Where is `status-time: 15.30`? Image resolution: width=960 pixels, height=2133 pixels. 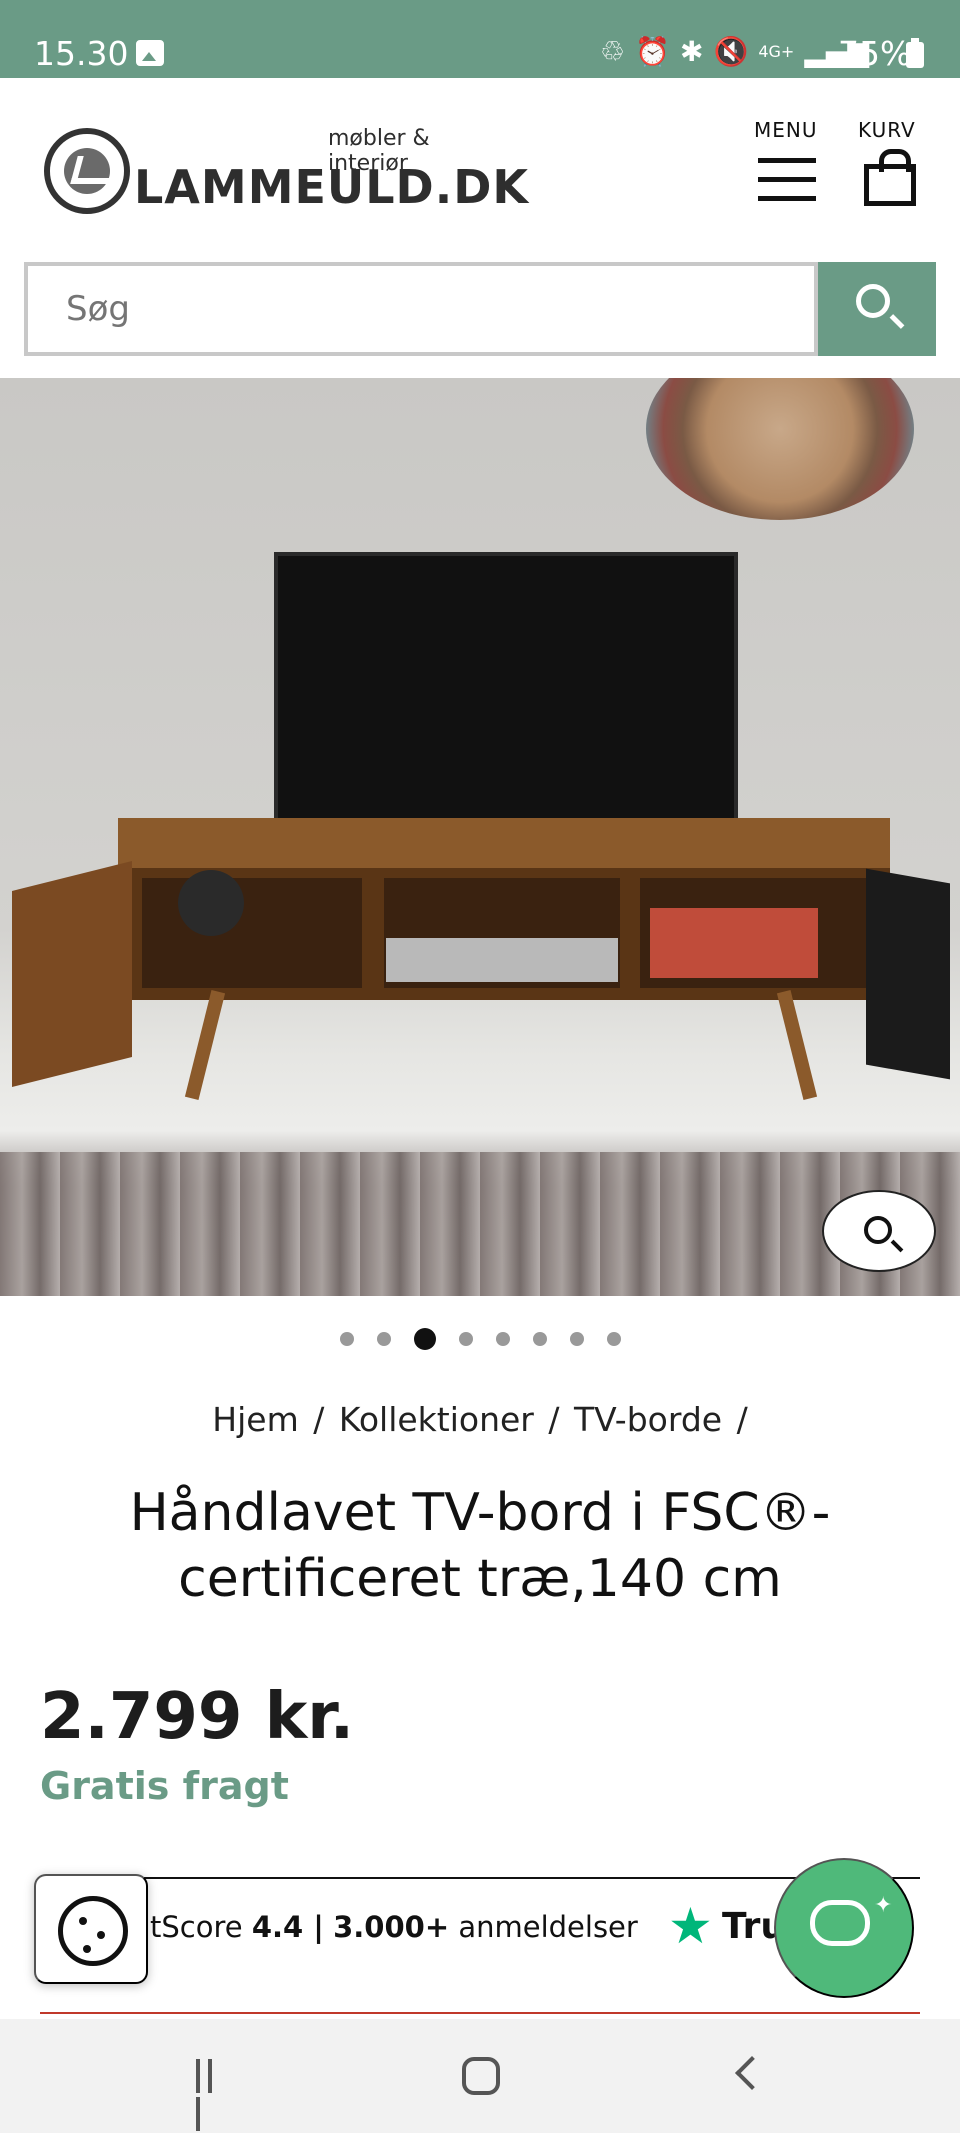
status-time: 15.30 is located at coordinates (81, 53).